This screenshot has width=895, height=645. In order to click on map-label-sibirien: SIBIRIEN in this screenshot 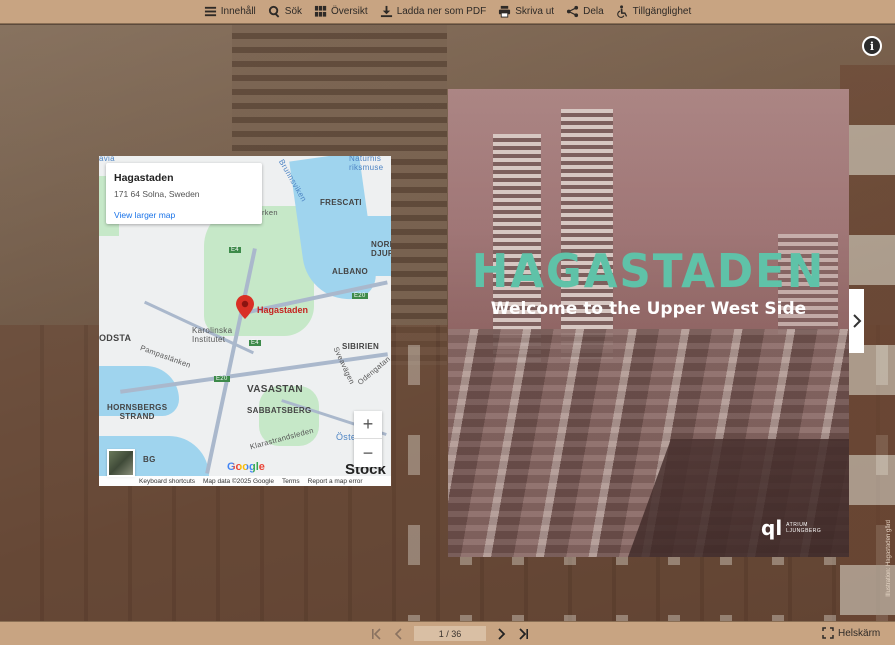, I will do `click(361, 346)`.